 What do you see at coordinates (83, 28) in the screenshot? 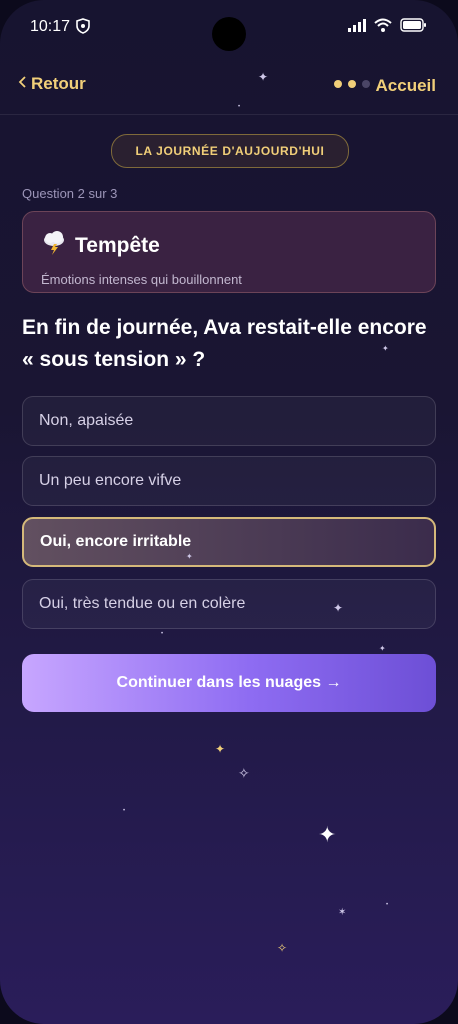
I see `shield-icon` at bounding box center [83, 28].